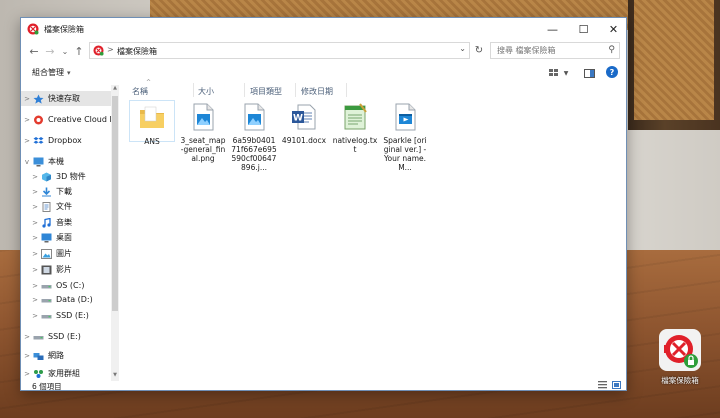 The width and height of the screenshot is (720, 418). Describe the element at coordinates (552, 29) in the screenshot. I see `minimize-button: —` at that location.